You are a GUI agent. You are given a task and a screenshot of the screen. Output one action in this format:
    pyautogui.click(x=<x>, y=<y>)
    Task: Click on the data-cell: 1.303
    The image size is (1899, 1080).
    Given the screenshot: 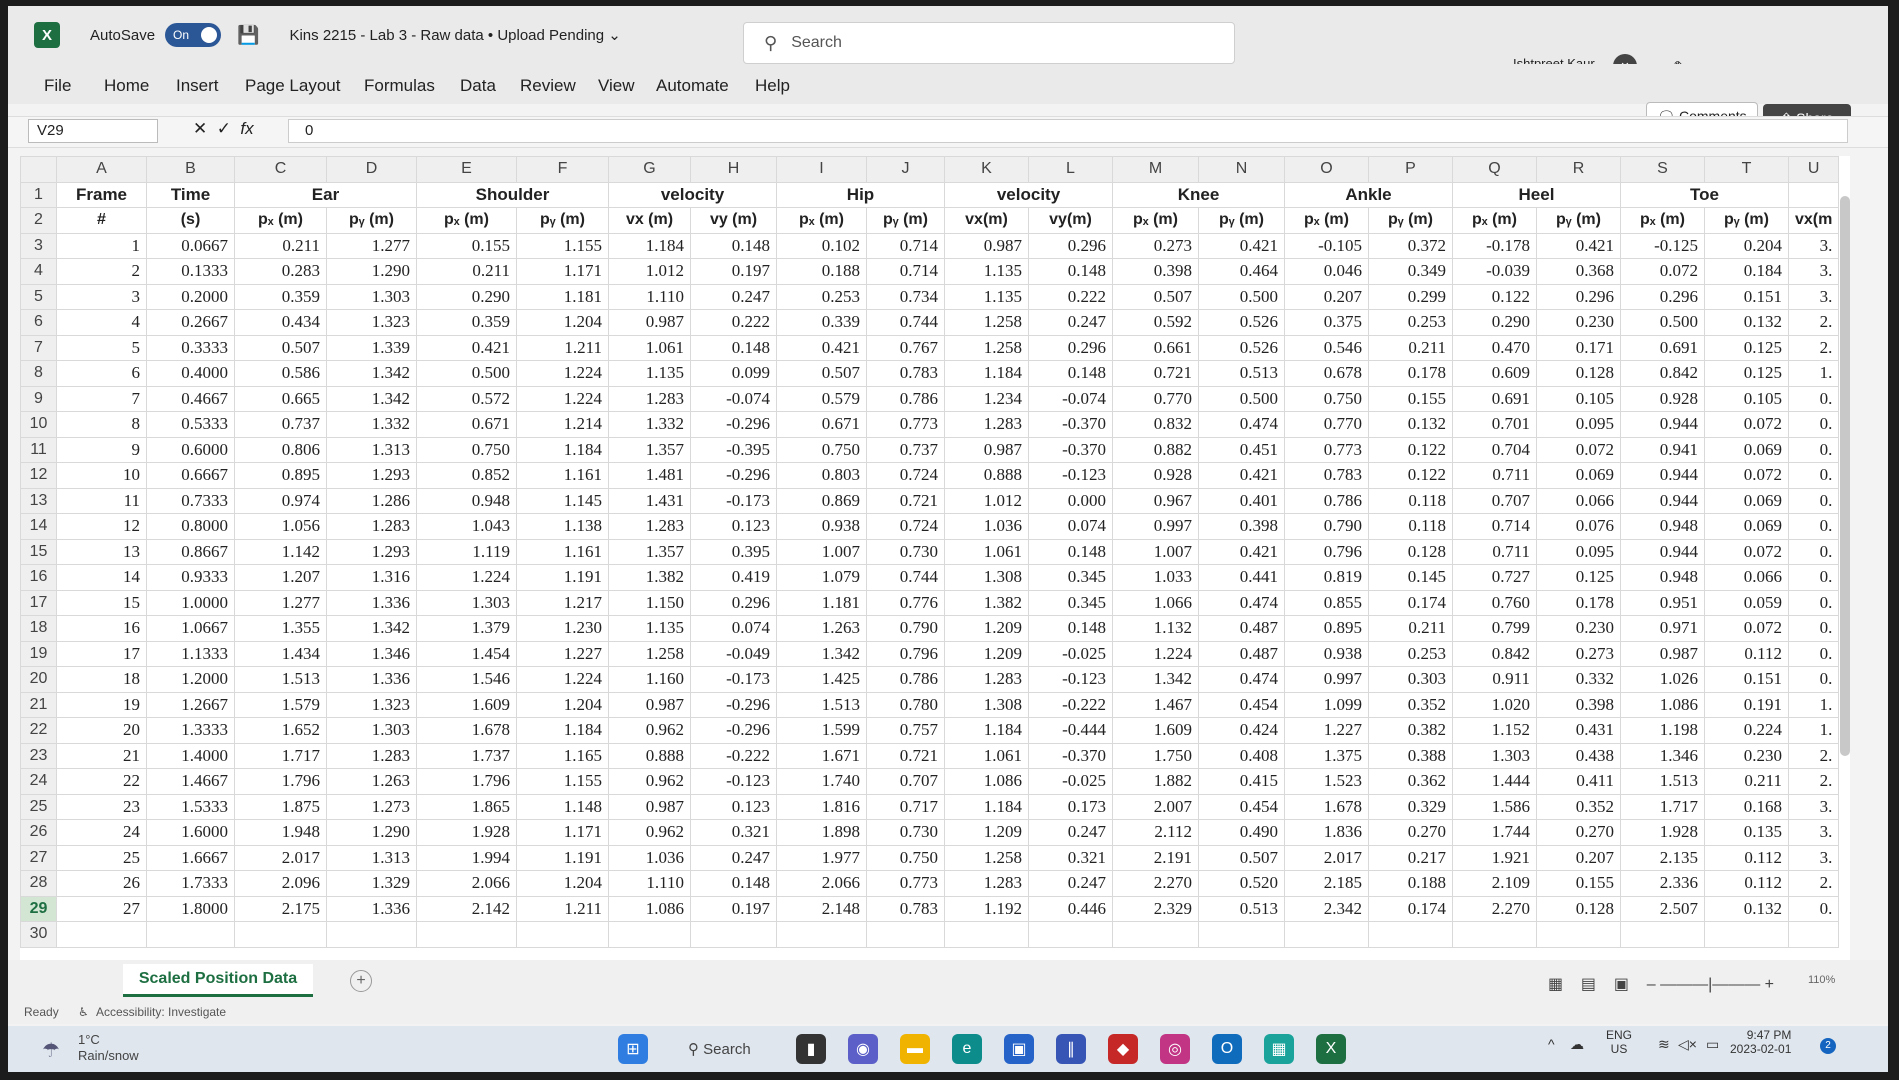 What is the action you would take?
    pyautogui.click(x=466, y=602)
    